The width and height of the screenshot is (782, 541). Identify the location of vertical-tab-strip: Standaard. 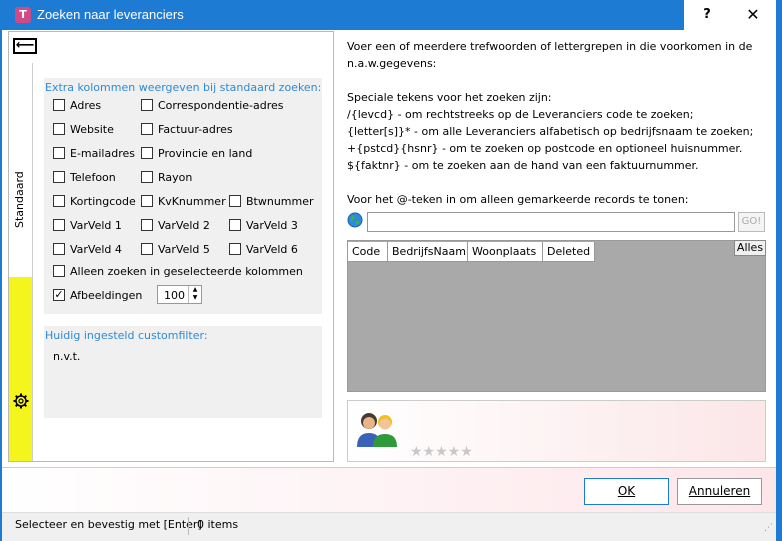
(21, 262).